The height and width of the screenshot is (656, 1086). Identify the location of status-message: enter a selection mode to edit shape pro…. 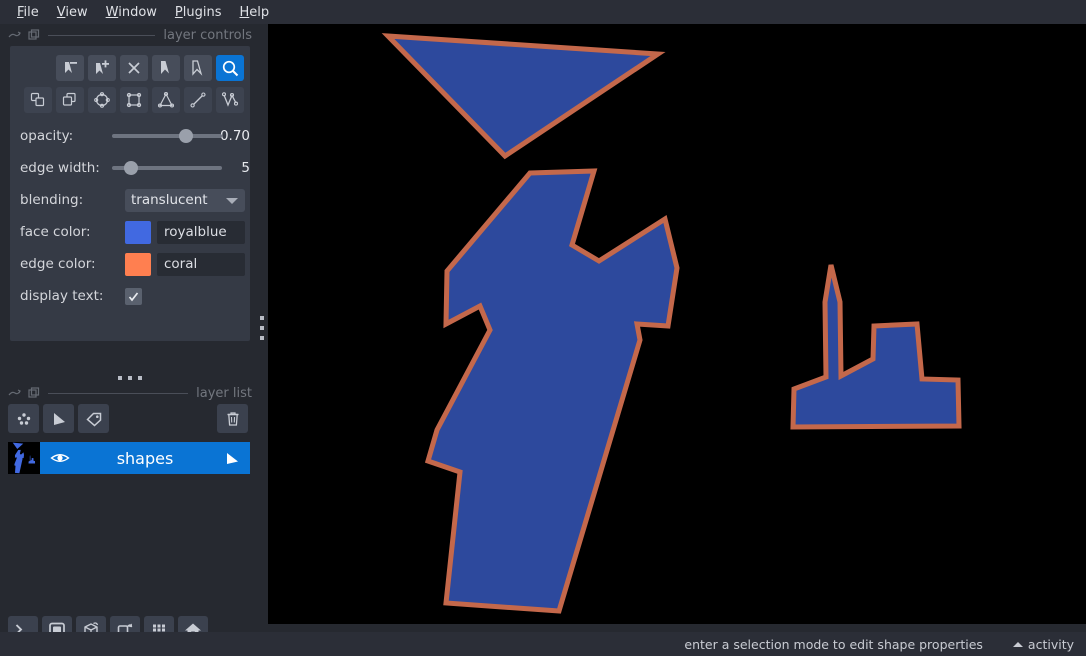
(833, 644).